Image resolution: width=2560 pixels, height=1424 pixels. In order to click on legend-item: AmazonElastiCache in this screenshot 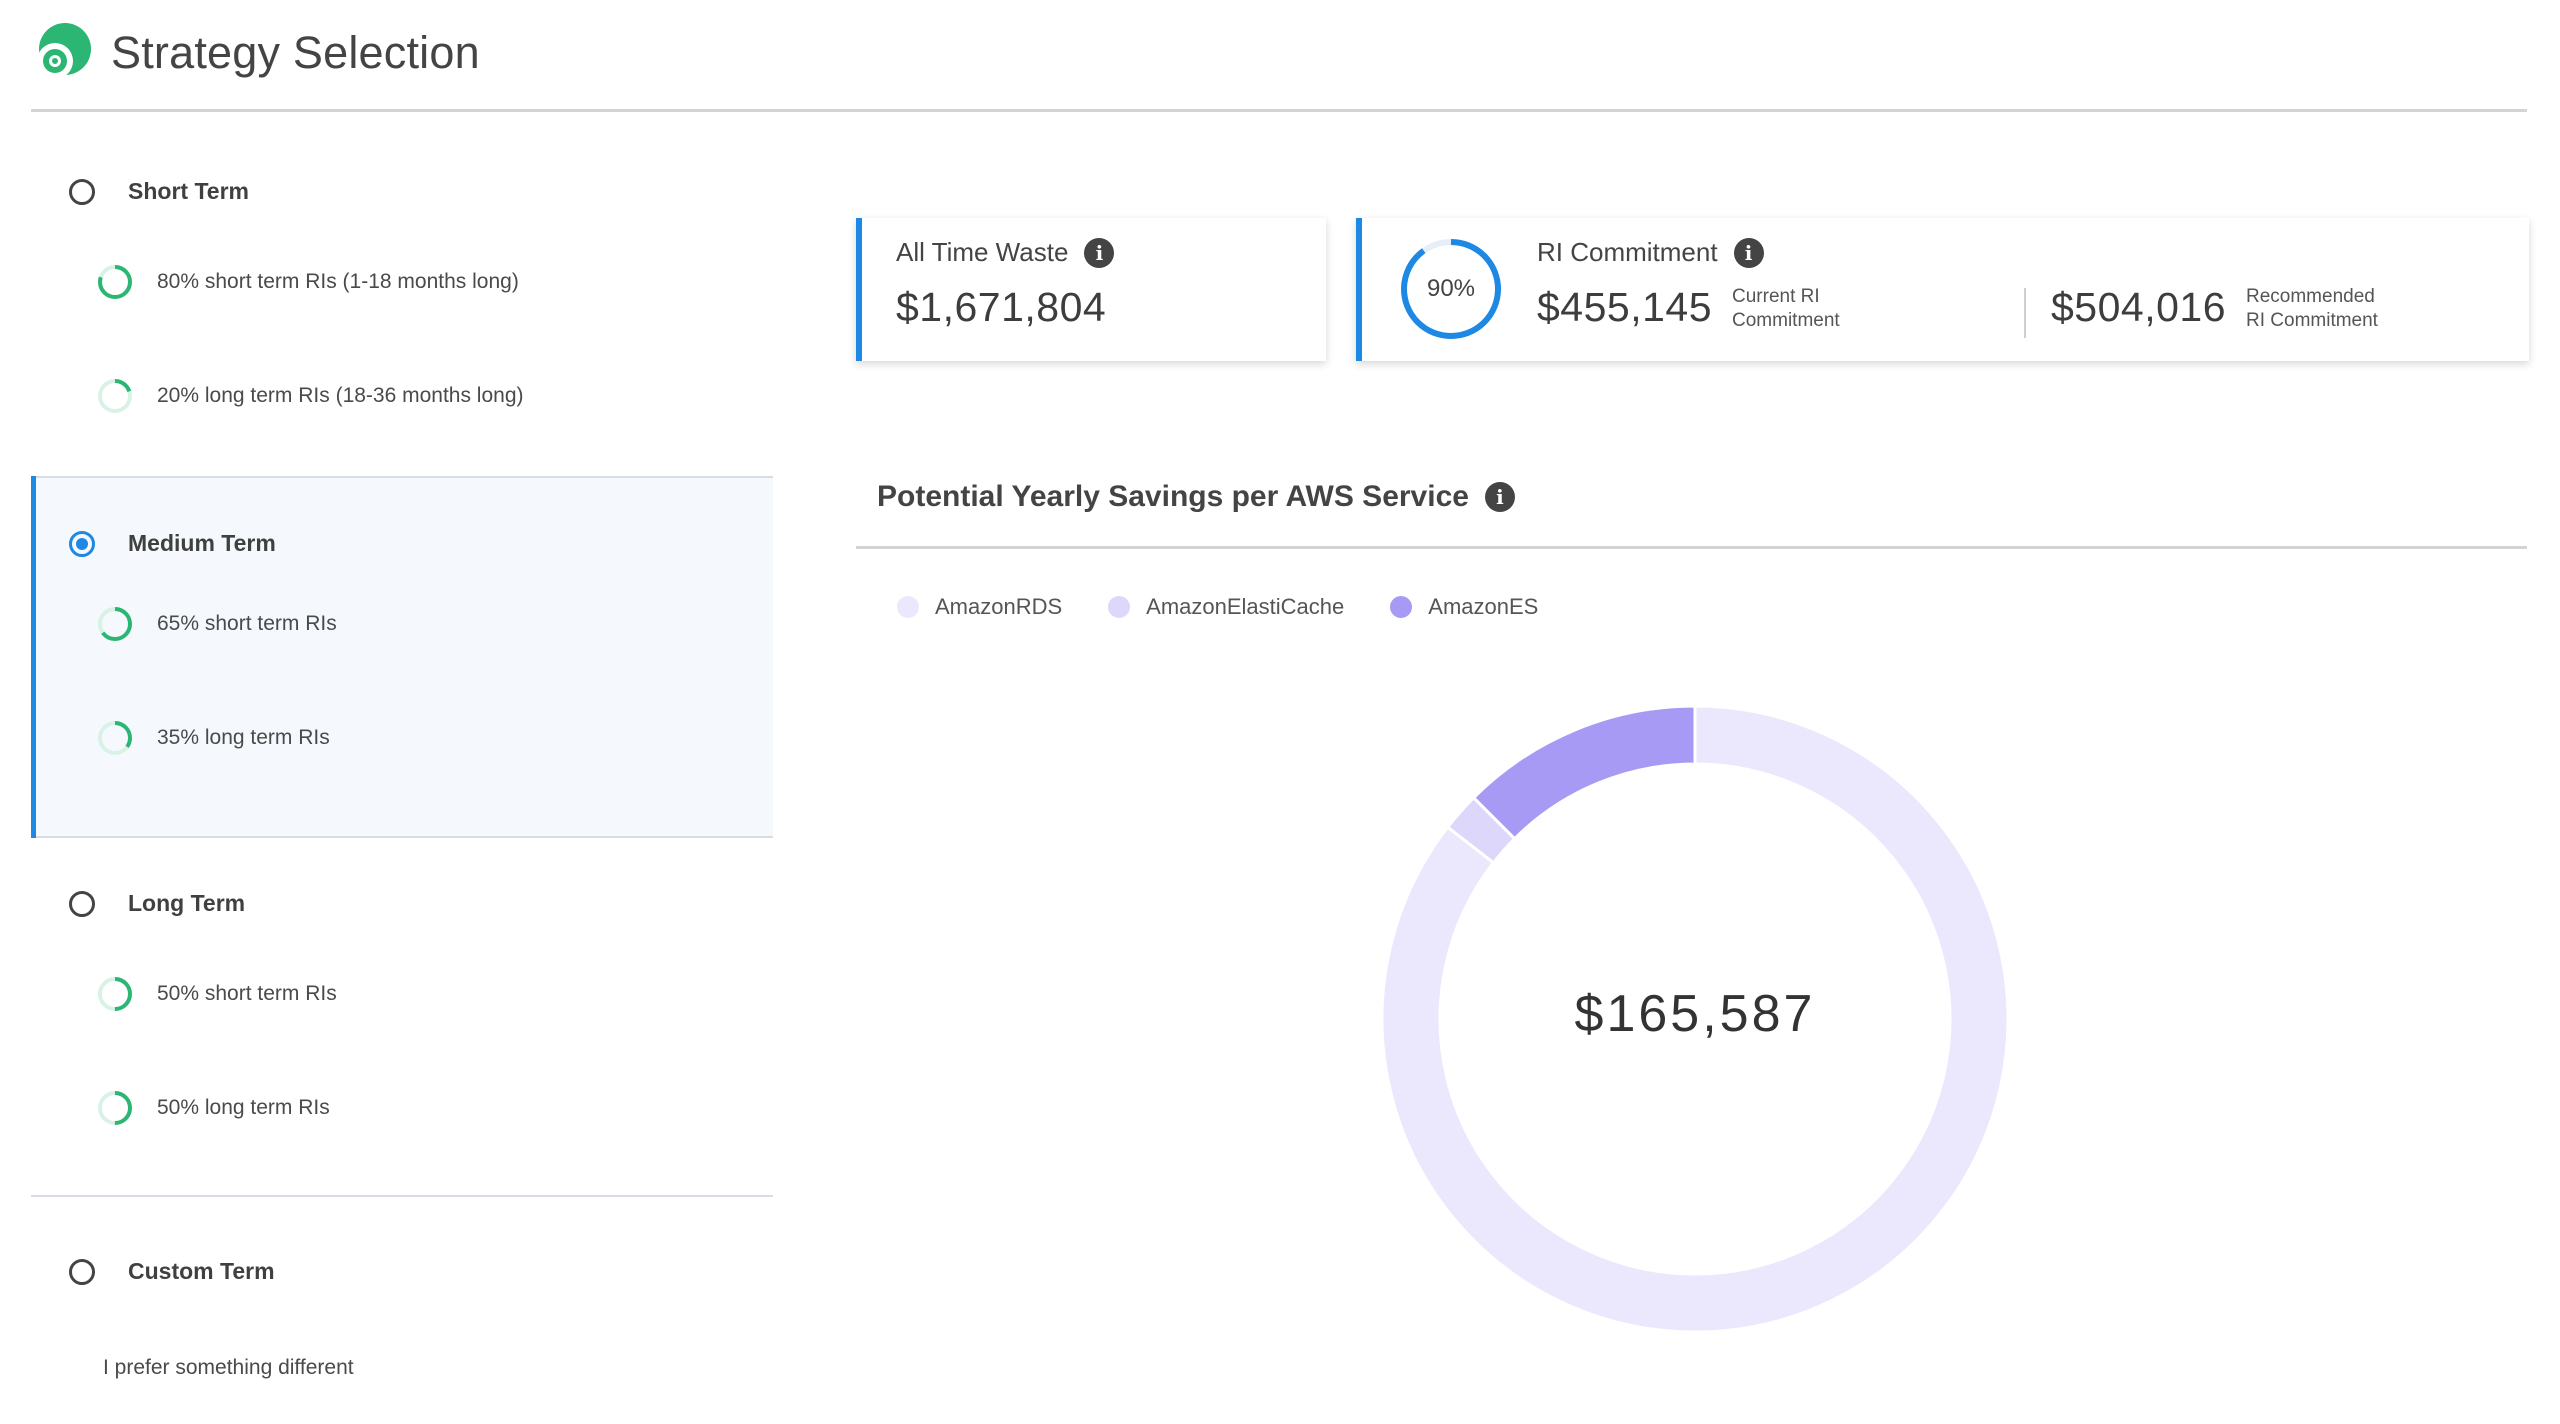, I will do `click(1226, 607)`.